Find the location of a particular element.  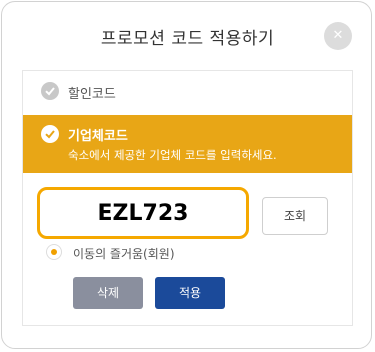

close-icon: ✕ is located at coordinates (338, 35).